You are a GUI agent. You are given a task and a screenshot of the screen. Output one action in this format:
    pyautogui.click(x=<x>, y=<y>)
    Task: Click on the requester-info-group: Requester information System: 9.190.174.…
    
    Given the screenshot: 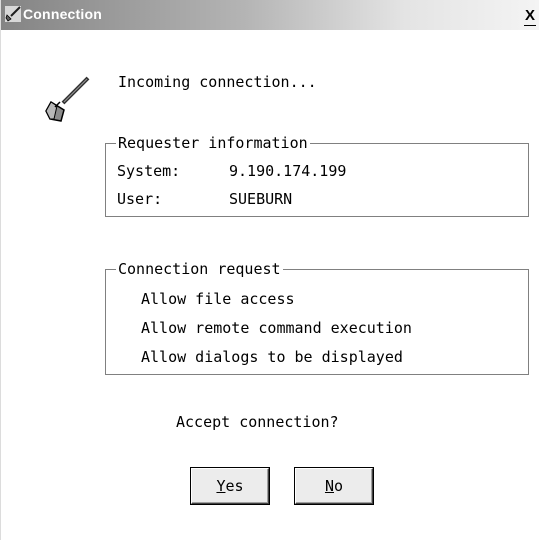 What is the action you would take?
    pyautogui.click(x=317, y=175)
    